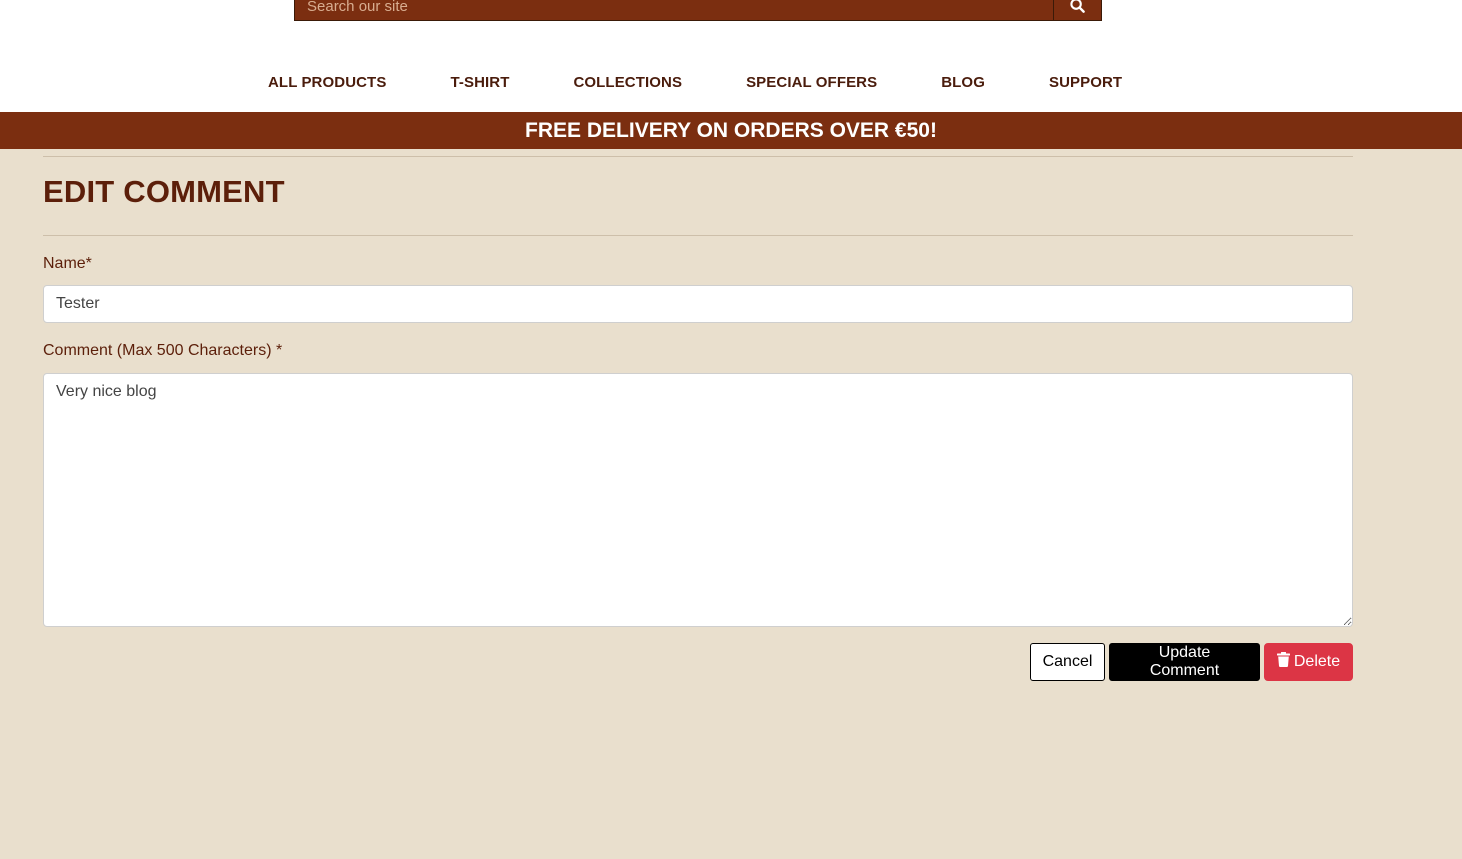 This screenshot has height=859, width=1462. What do you see at coordinates (731, 130) in the screenshot?
I see `delivery-banner: FREE DELIVERY ON ORDERS OVER €50!` at bounding box center [731, 130].